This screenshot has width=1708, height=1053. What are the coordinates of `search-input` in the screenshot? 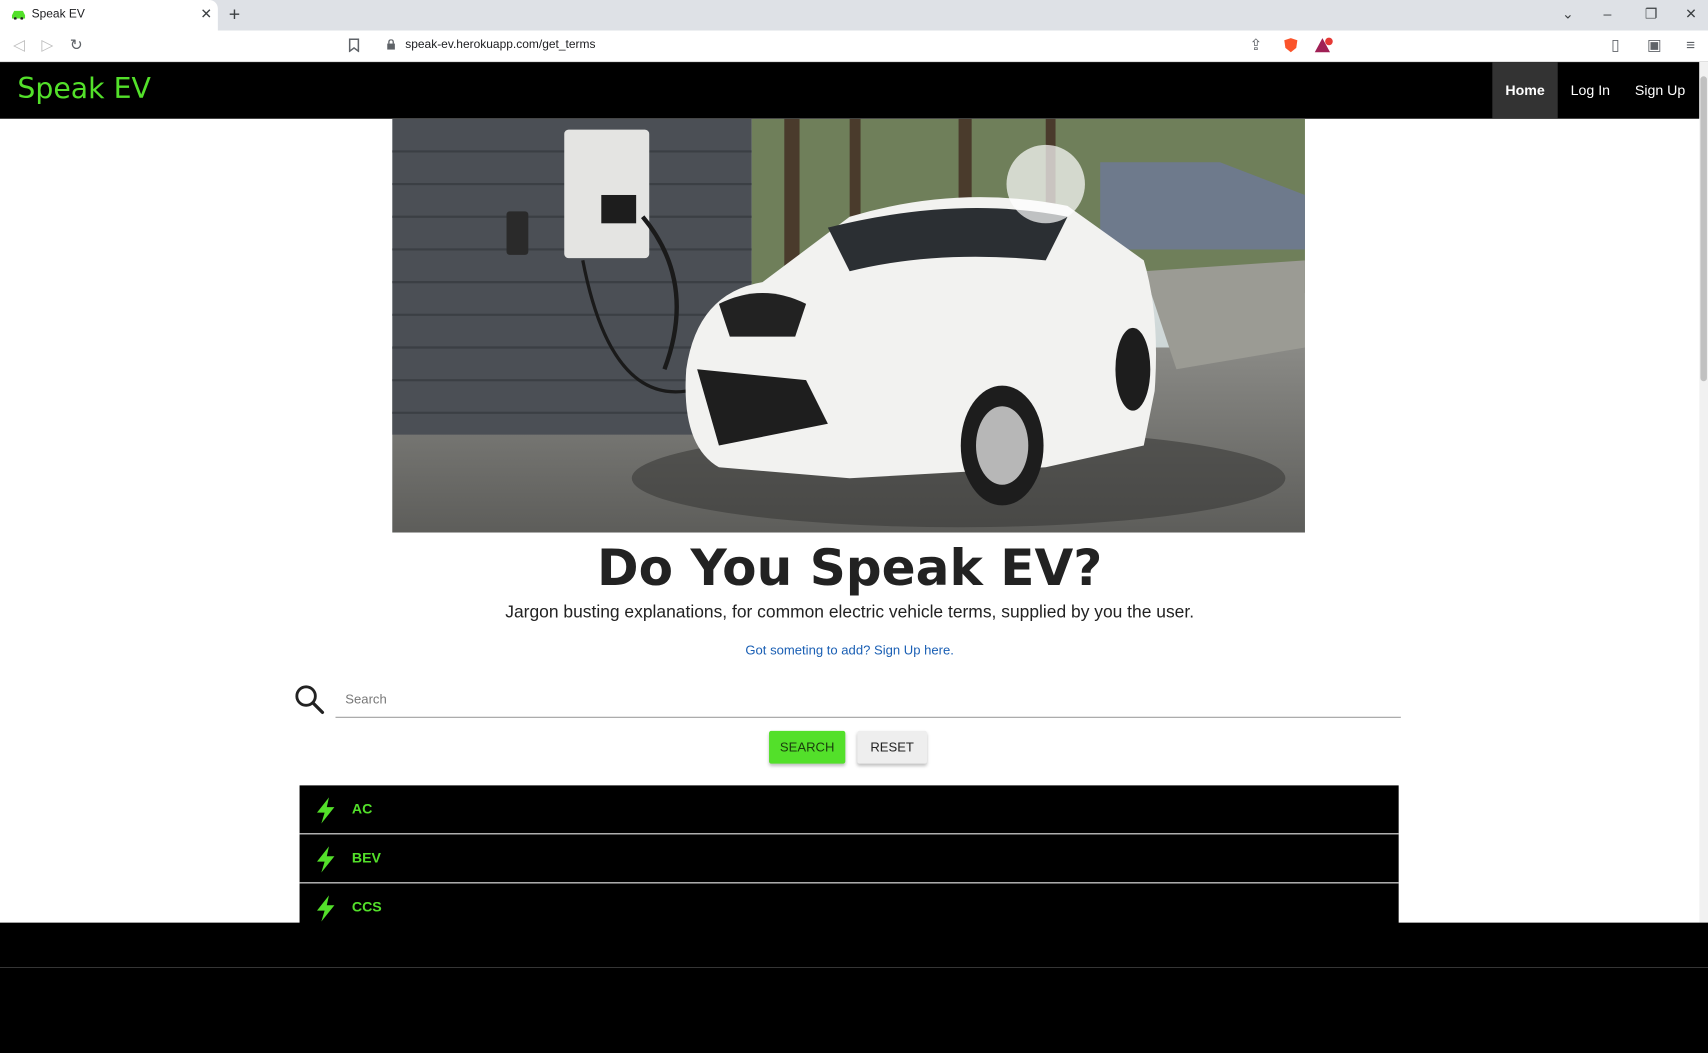 It's located at (868, 699).